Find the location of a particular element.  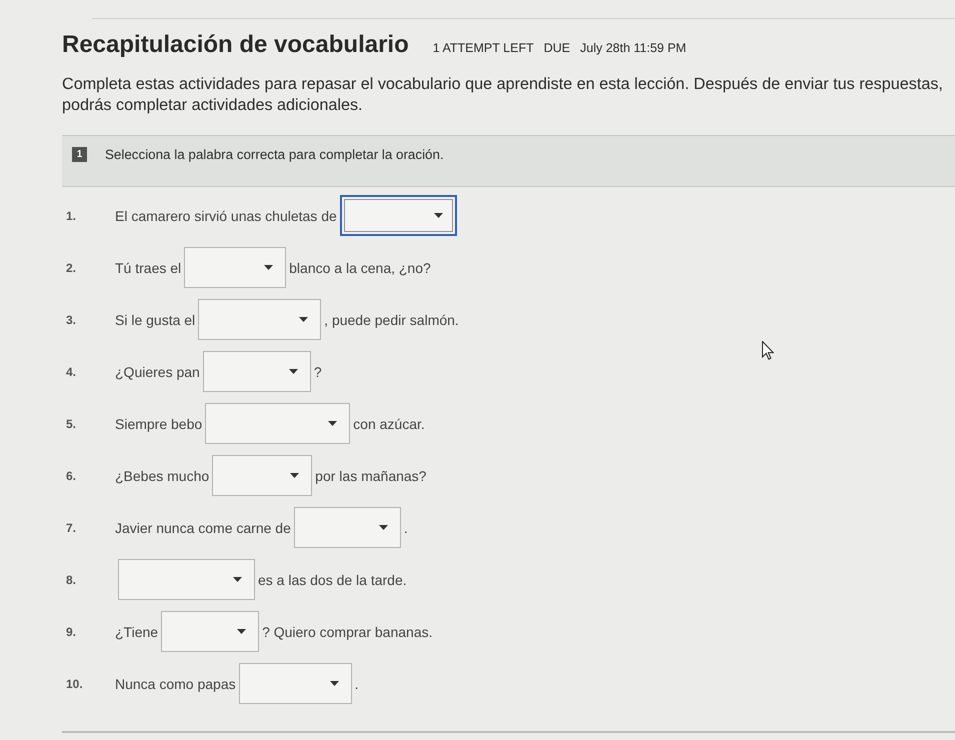

sentence-text: ¿Tiene is located at coordinates (136, 632).